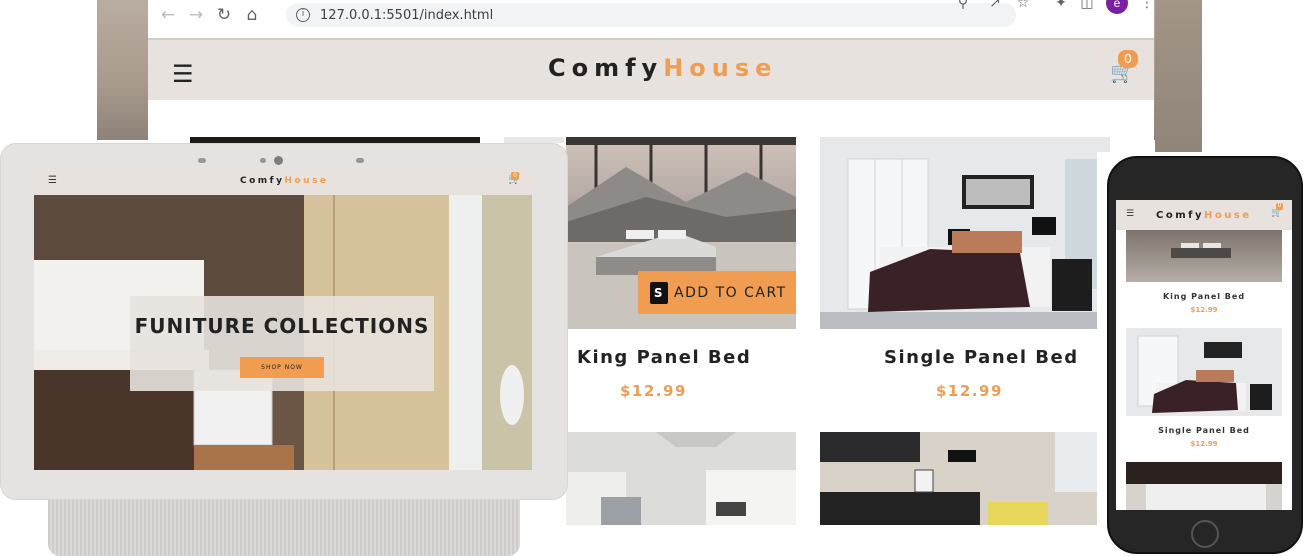  What do you see at coordinates (963, 7) in the screenshot?
I see `zoom-icon: ⚲` at bounding box center [963, 7].